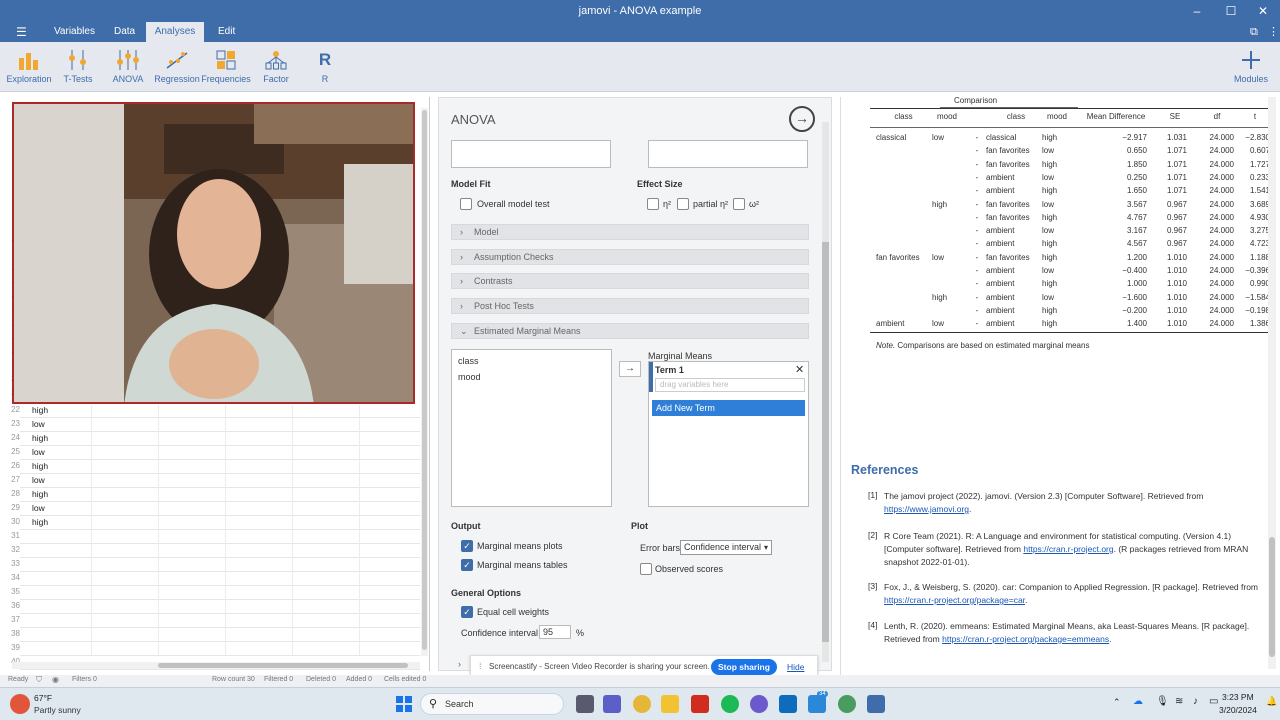  What do you see at coordinates (817, 704) in the screenshot?
I see `messaging-icon` at bounding box center [817, 704].